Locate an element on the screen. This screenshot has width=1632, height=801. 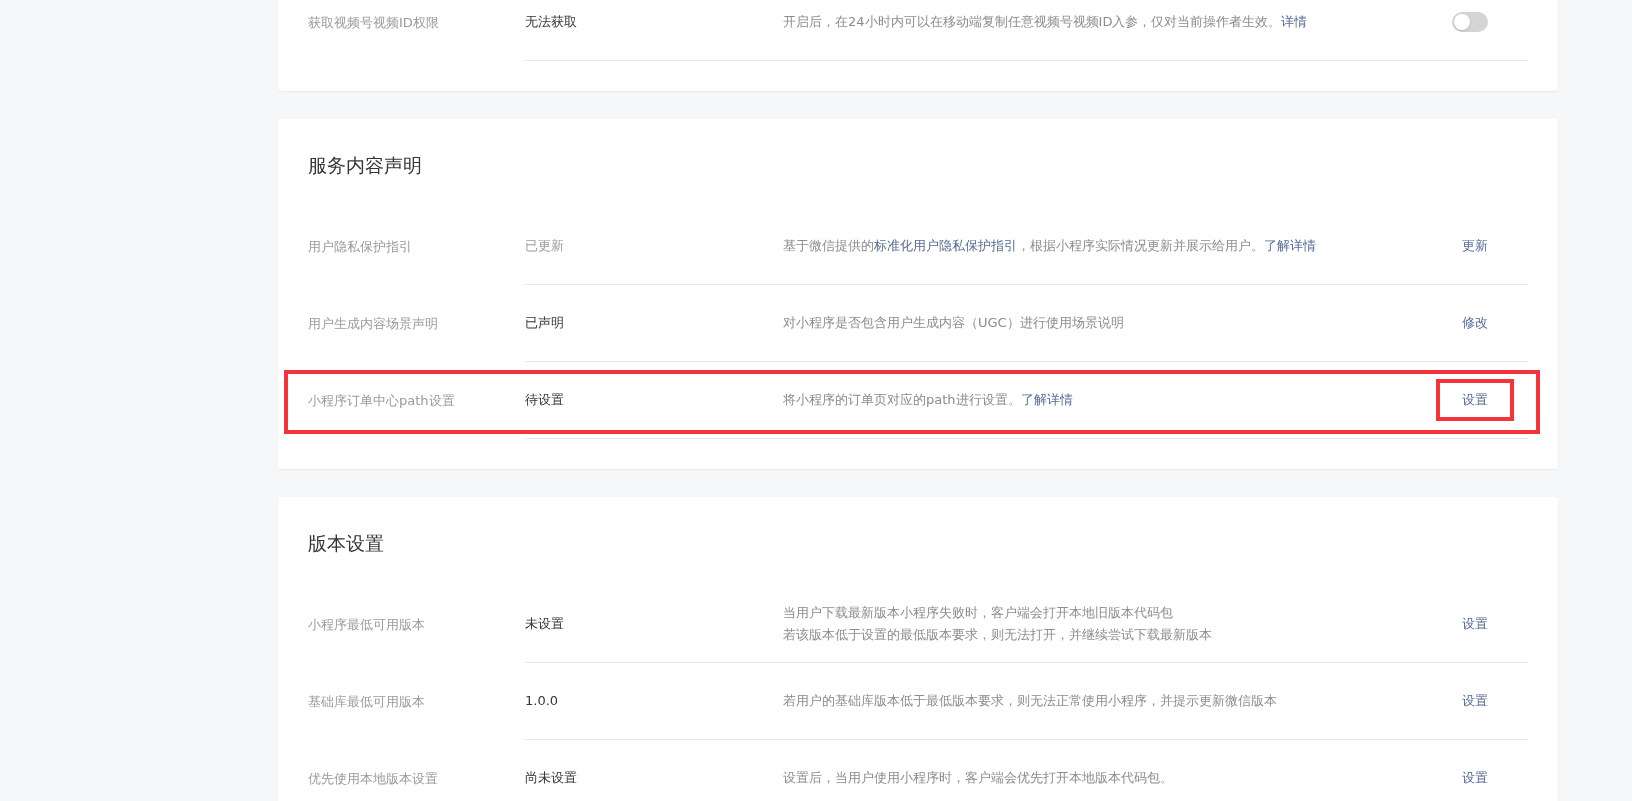
section-title: 服务内容声明 is located at coordinates (365, 165).